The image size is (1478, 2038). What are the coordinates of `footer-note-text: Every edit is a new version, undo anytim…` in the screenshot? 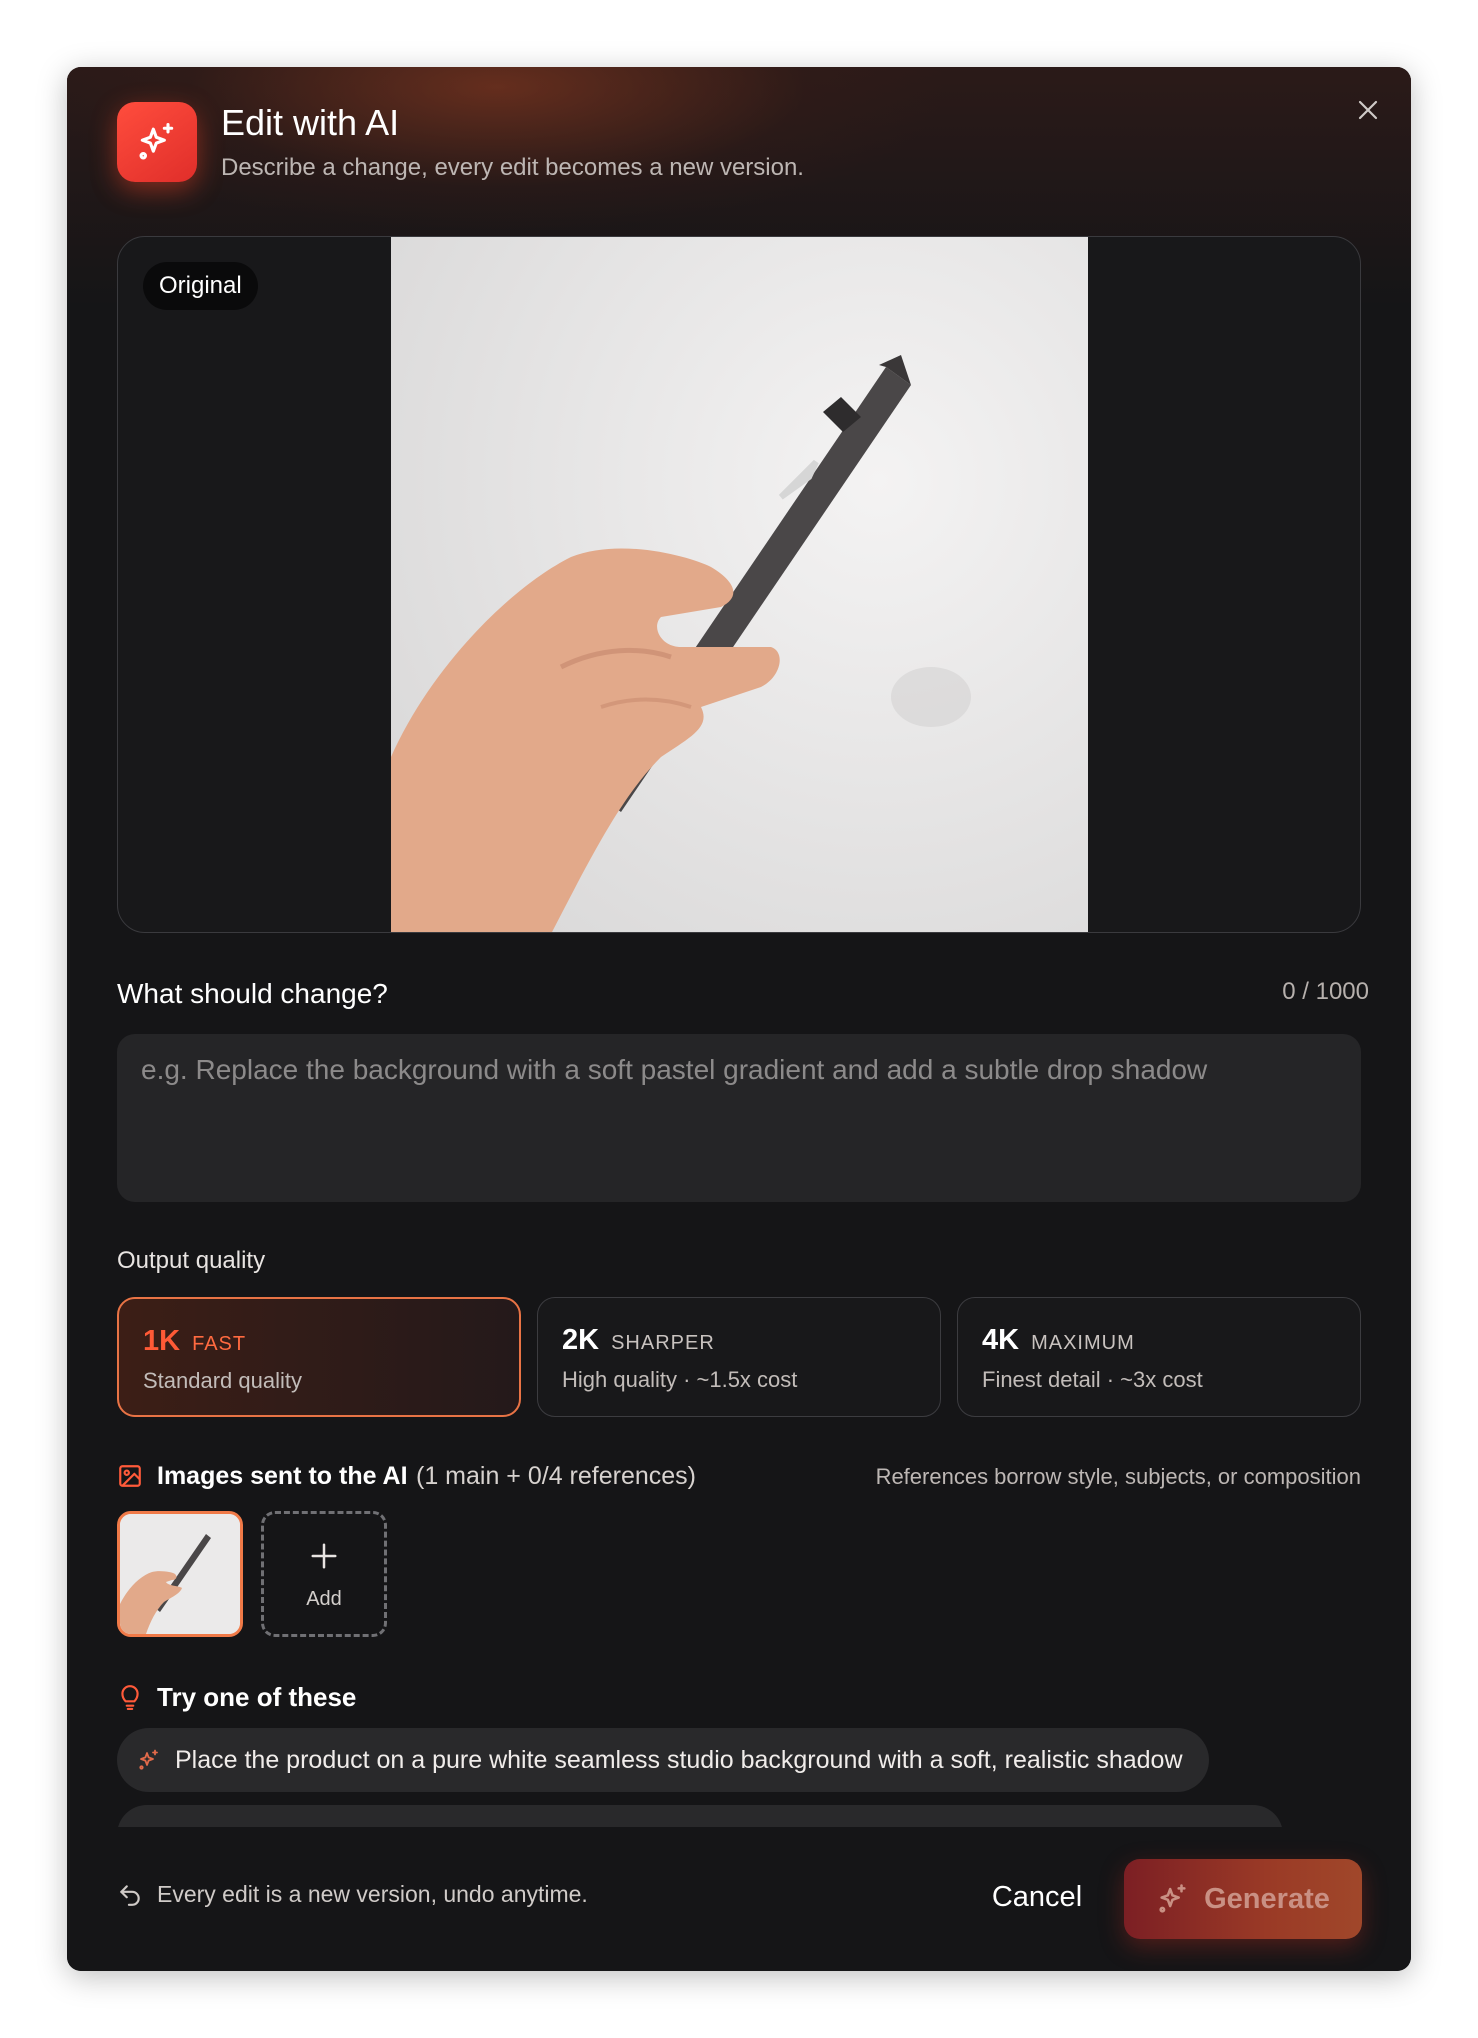 It's located at (372, 1894).